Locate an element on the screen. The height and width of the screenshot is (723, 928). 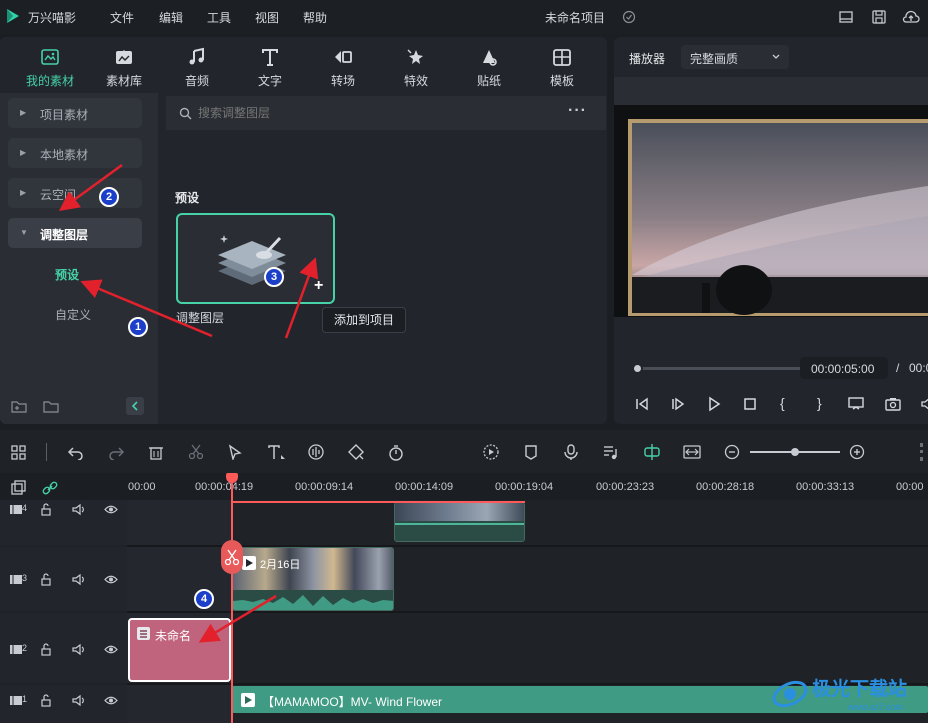
tab-sticker: 贴纸 is located at coordinates (489, 68).